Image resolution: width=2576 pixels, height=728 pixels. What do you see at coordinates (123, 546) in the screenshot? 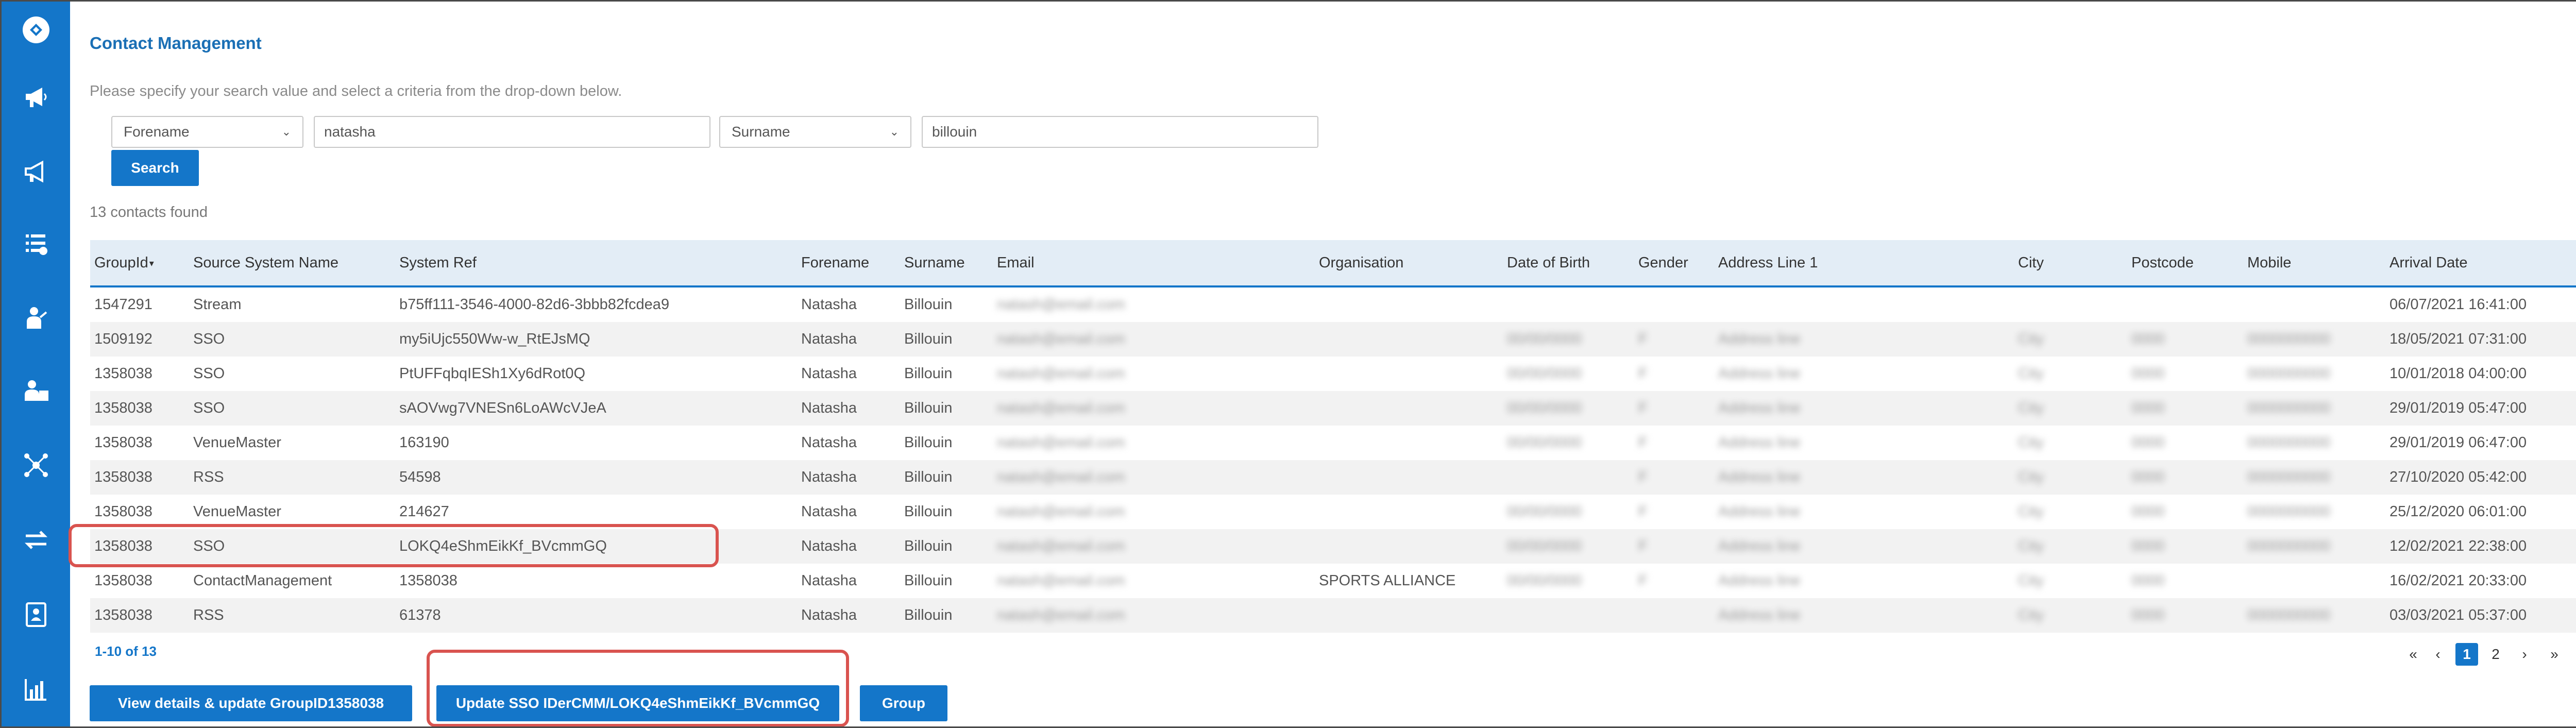
I see `cell-groupid: 1358038` at bounding box center [123, 546].